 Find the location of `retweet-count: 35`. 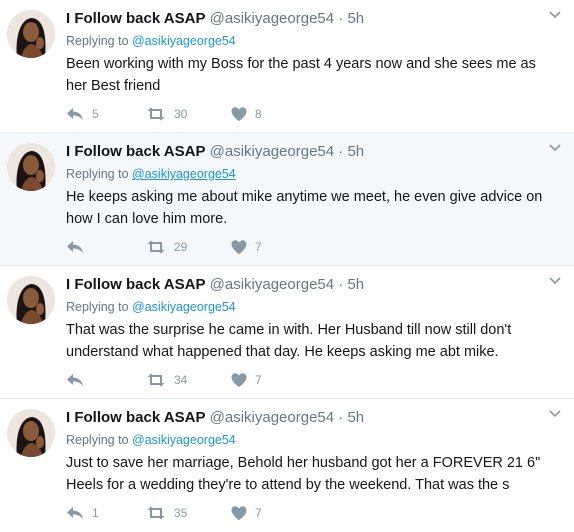

retweet-count: 35 is located at coordinates (181, 513).